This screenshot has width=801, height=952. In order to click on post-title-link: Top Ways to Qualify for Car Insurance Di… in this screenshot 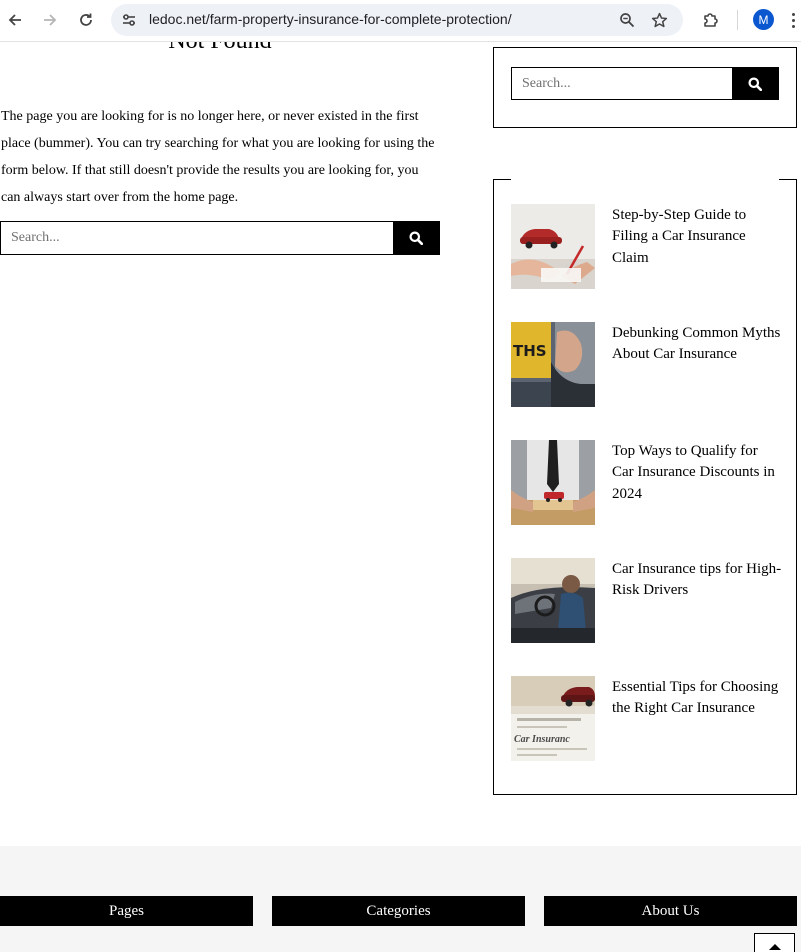, I will do `click(697, 473)`.